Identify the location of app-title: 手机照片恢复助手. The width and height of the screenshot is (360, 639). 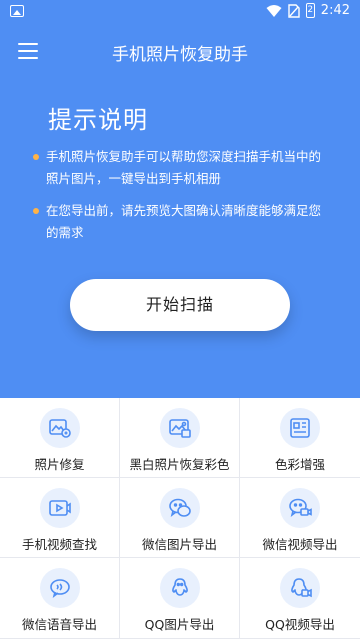
(180, 55).